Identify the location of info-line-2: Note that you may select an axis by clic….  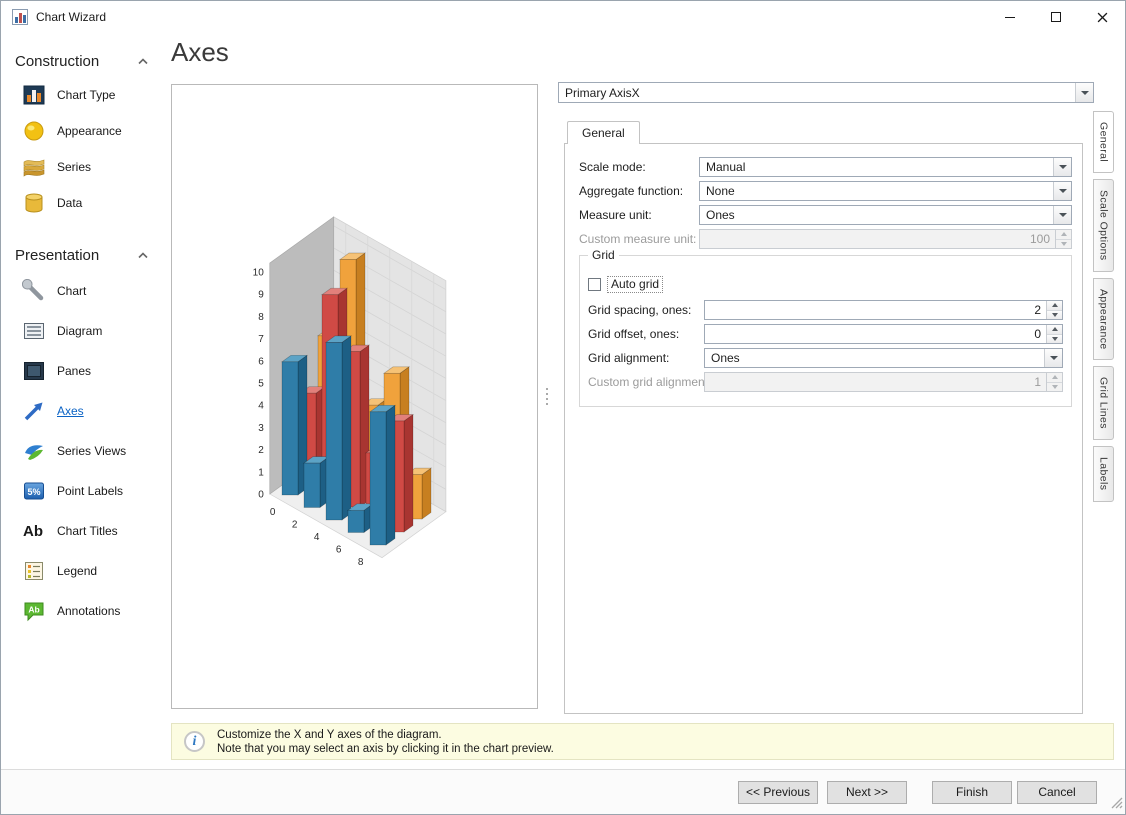
(385, 748).